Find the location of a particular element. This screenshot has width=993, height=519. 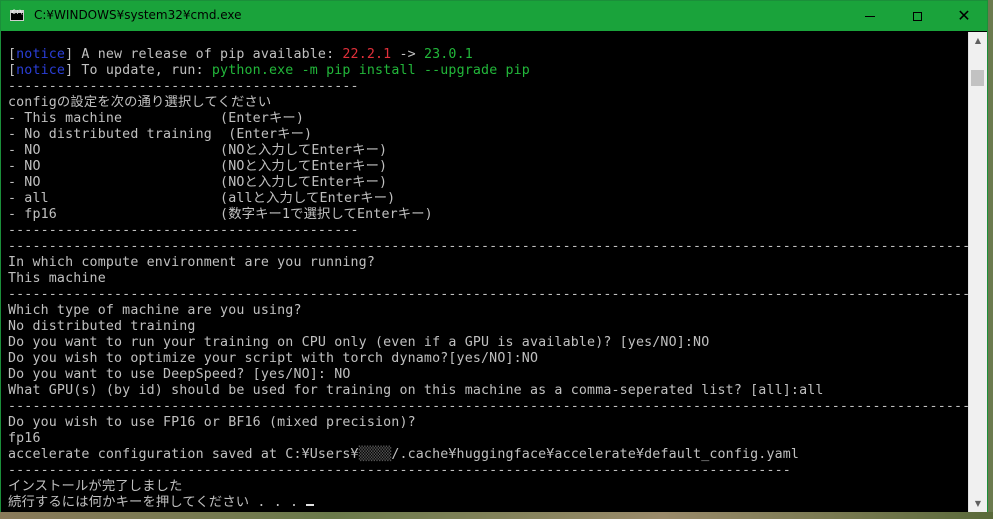

scrollbar-thumb is located at coordinates (977, 78).